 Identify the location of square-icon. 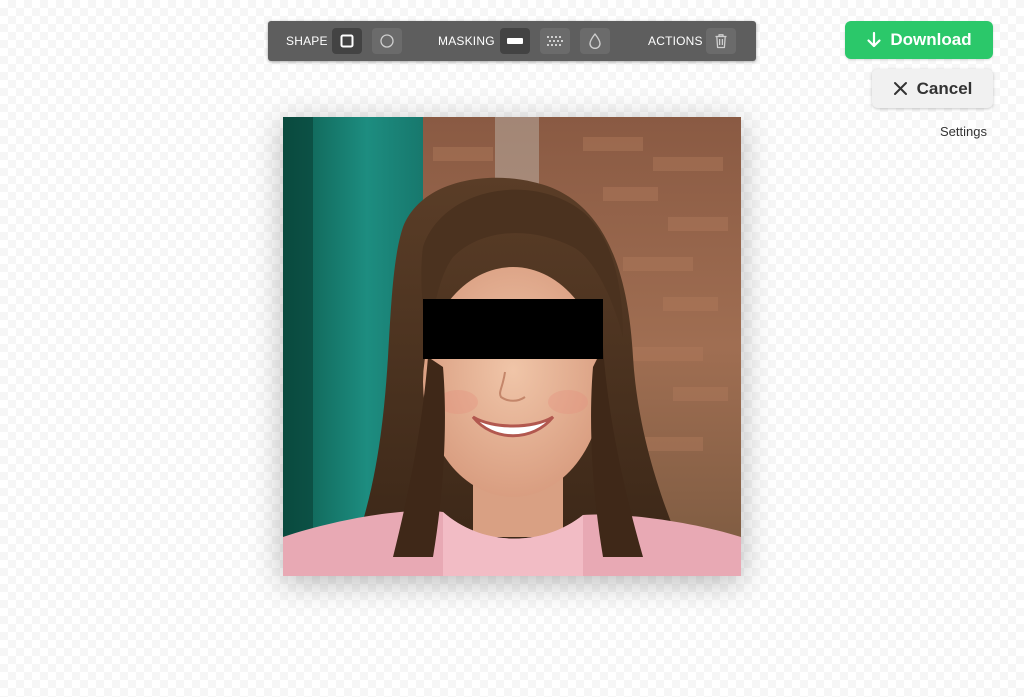
(347, 41).